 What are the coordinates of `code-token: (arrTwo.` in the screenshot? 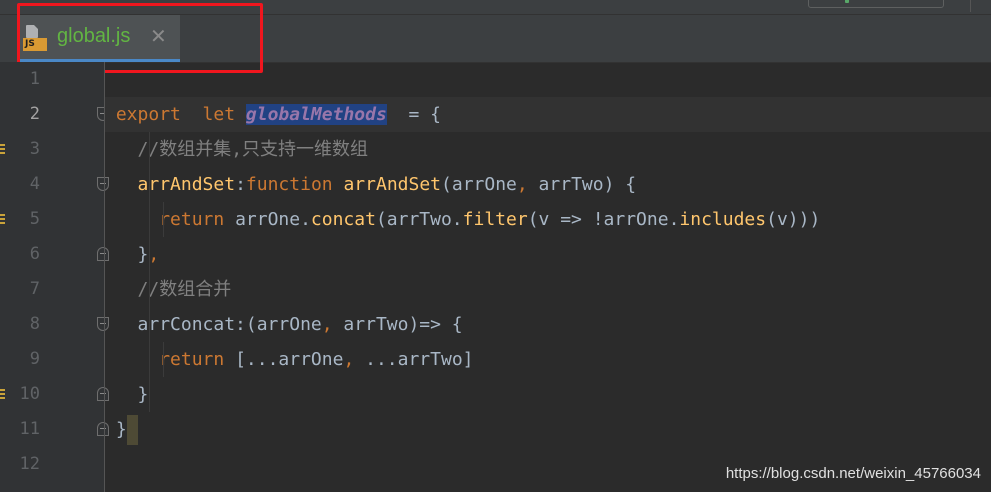 It's located at (419, 219).